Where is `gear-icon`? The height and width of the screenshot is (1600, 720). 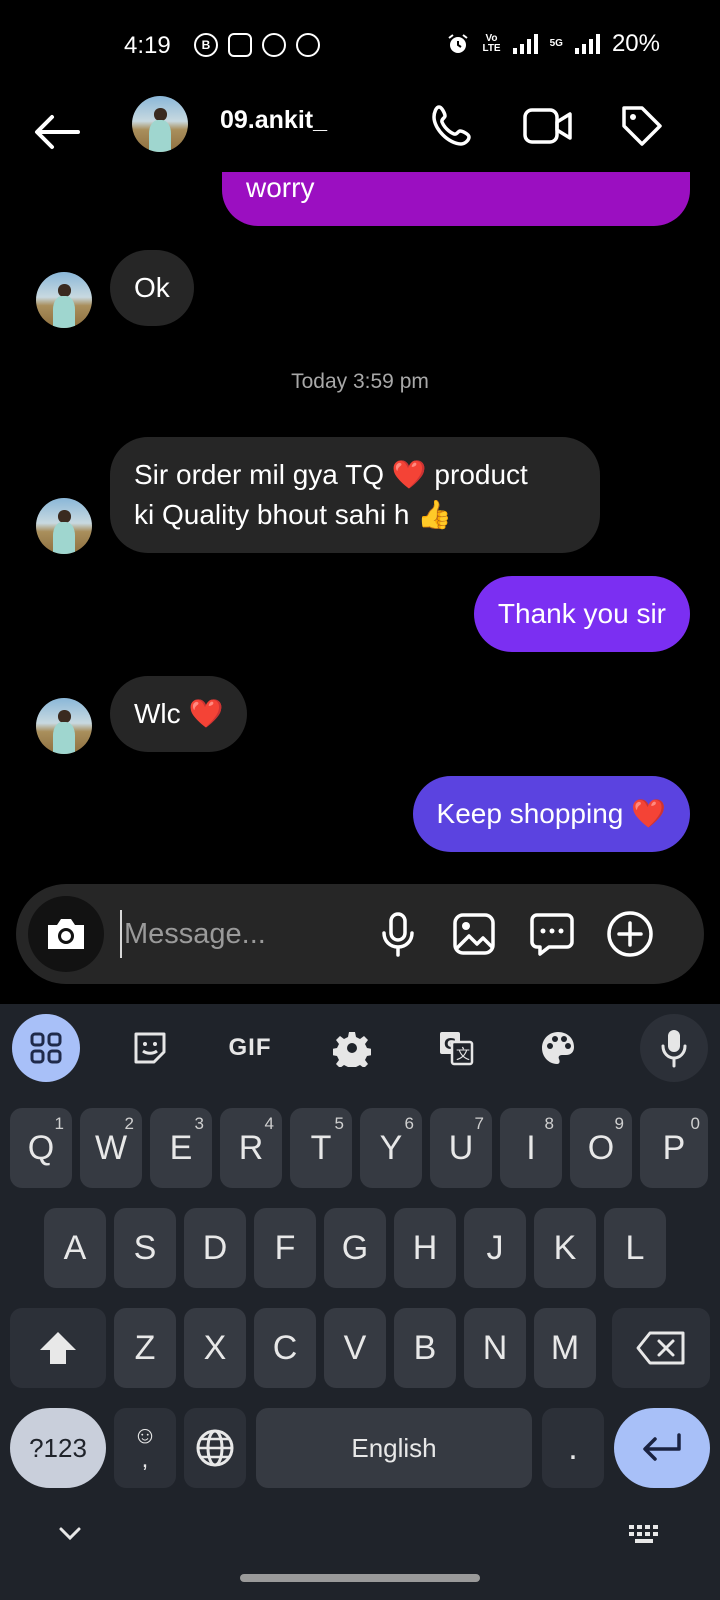 gear-icon is located at coordinates (352, 1049).